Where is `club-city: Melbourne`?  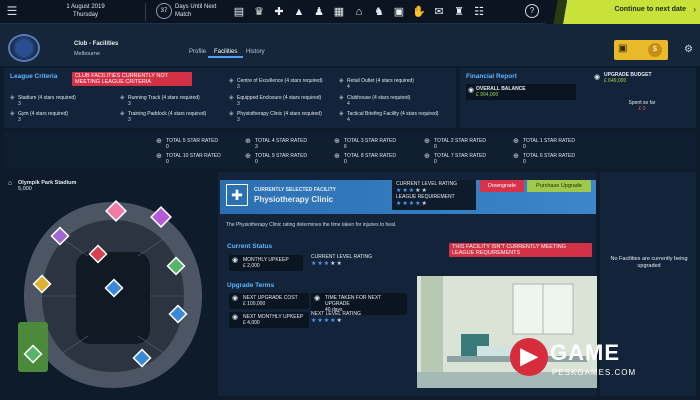 club-city: Melbourne is located at coordinates (87, 54).